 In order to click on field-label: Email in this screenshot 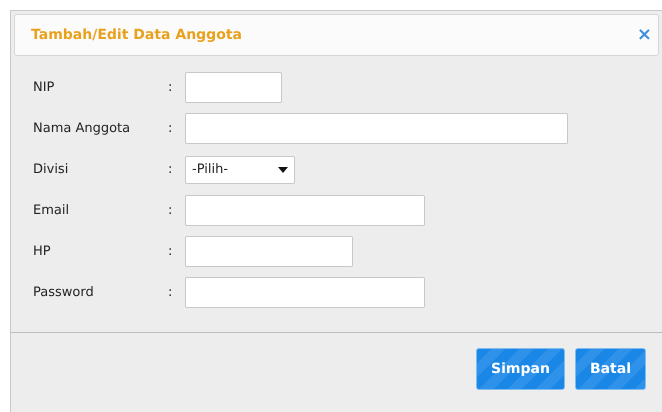, I will do `click(51, 211)`.